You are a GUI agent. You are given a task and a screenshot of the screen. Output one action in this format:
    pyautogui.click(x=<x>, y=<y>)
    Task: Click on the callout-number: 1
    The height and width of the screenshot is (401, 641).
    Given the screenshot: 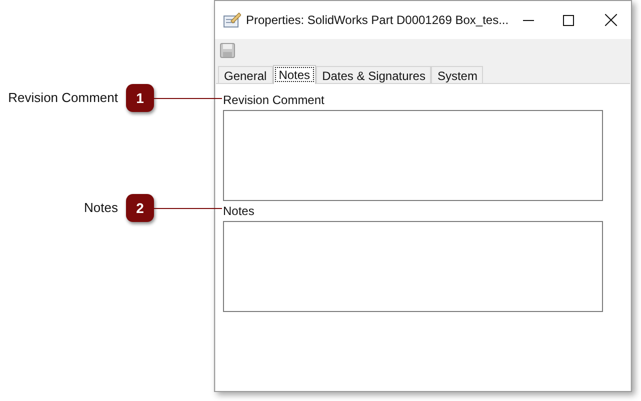 What is the action you would take?
    pyautogui.click(x=140, y=98)
    